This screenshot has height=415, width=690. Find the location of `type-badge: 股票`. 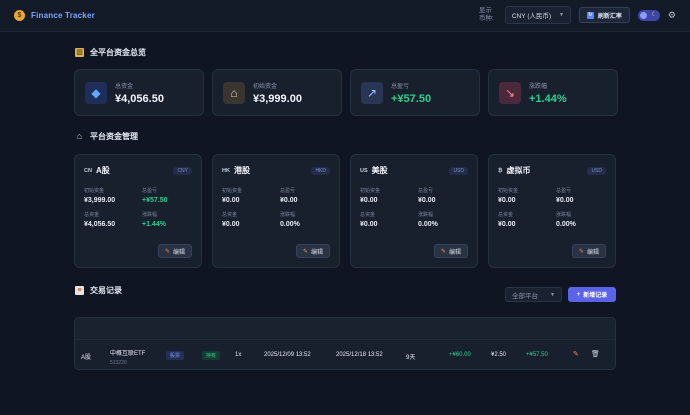

type-badge: 股票 is located at coordinates (175, 355).